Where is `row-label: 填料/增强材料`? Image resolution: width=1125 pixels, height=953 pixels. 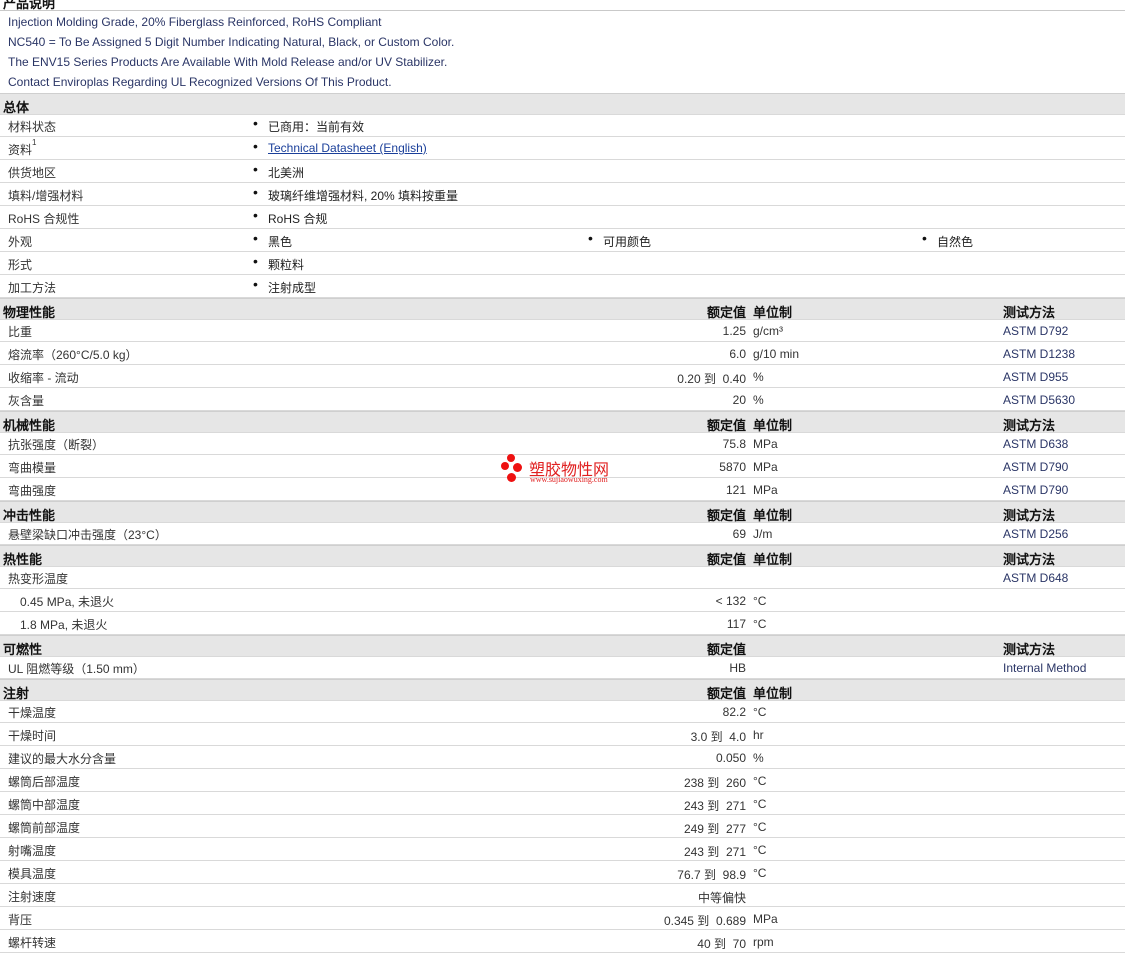 row-label: 填料/增强材料 is located at coordinates (46, 196).